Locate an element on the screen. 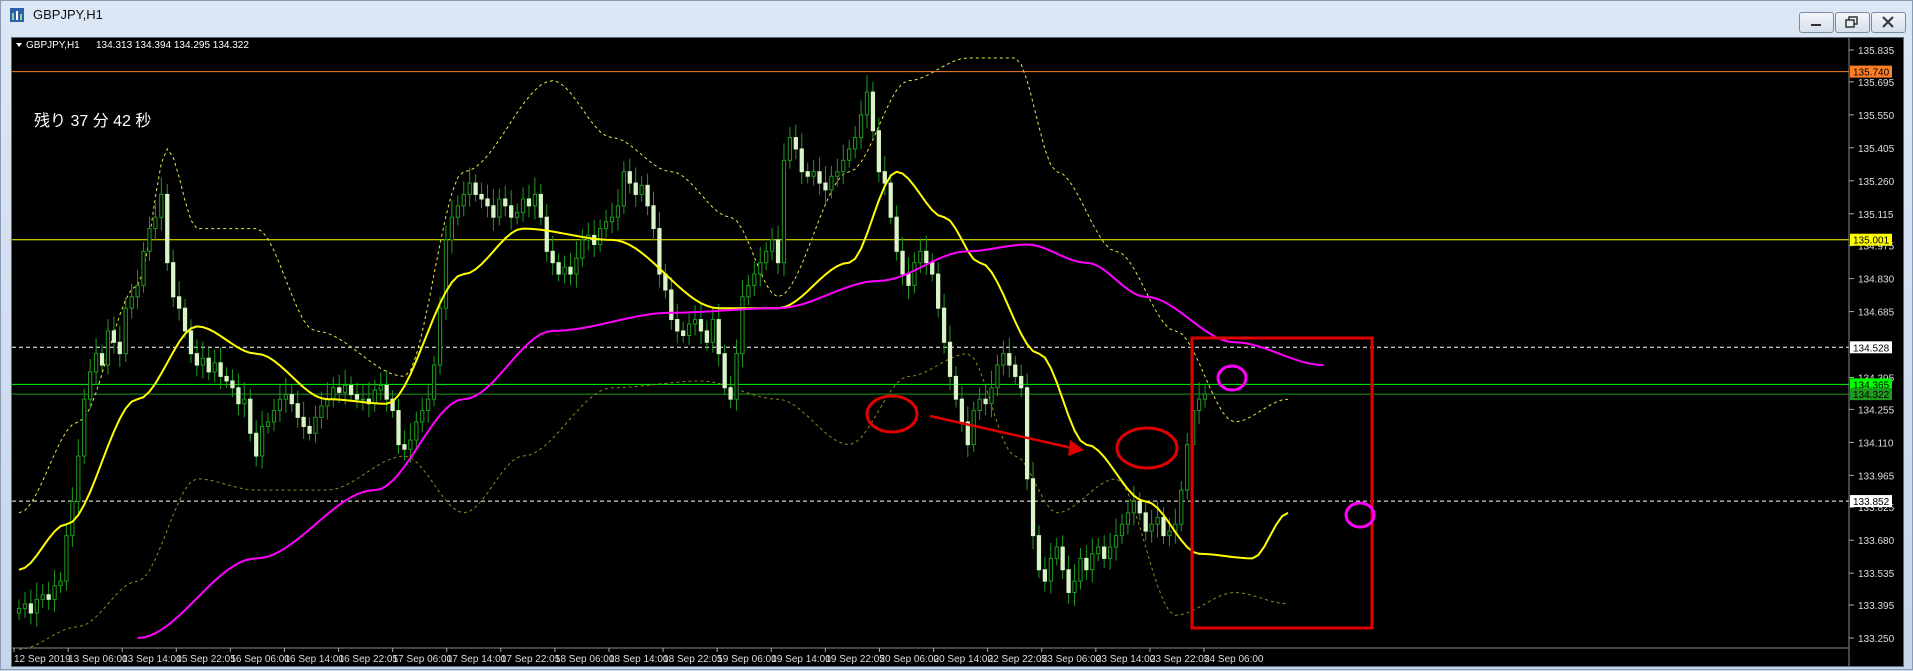  minimize-button is located at coordinates (1816, 22).